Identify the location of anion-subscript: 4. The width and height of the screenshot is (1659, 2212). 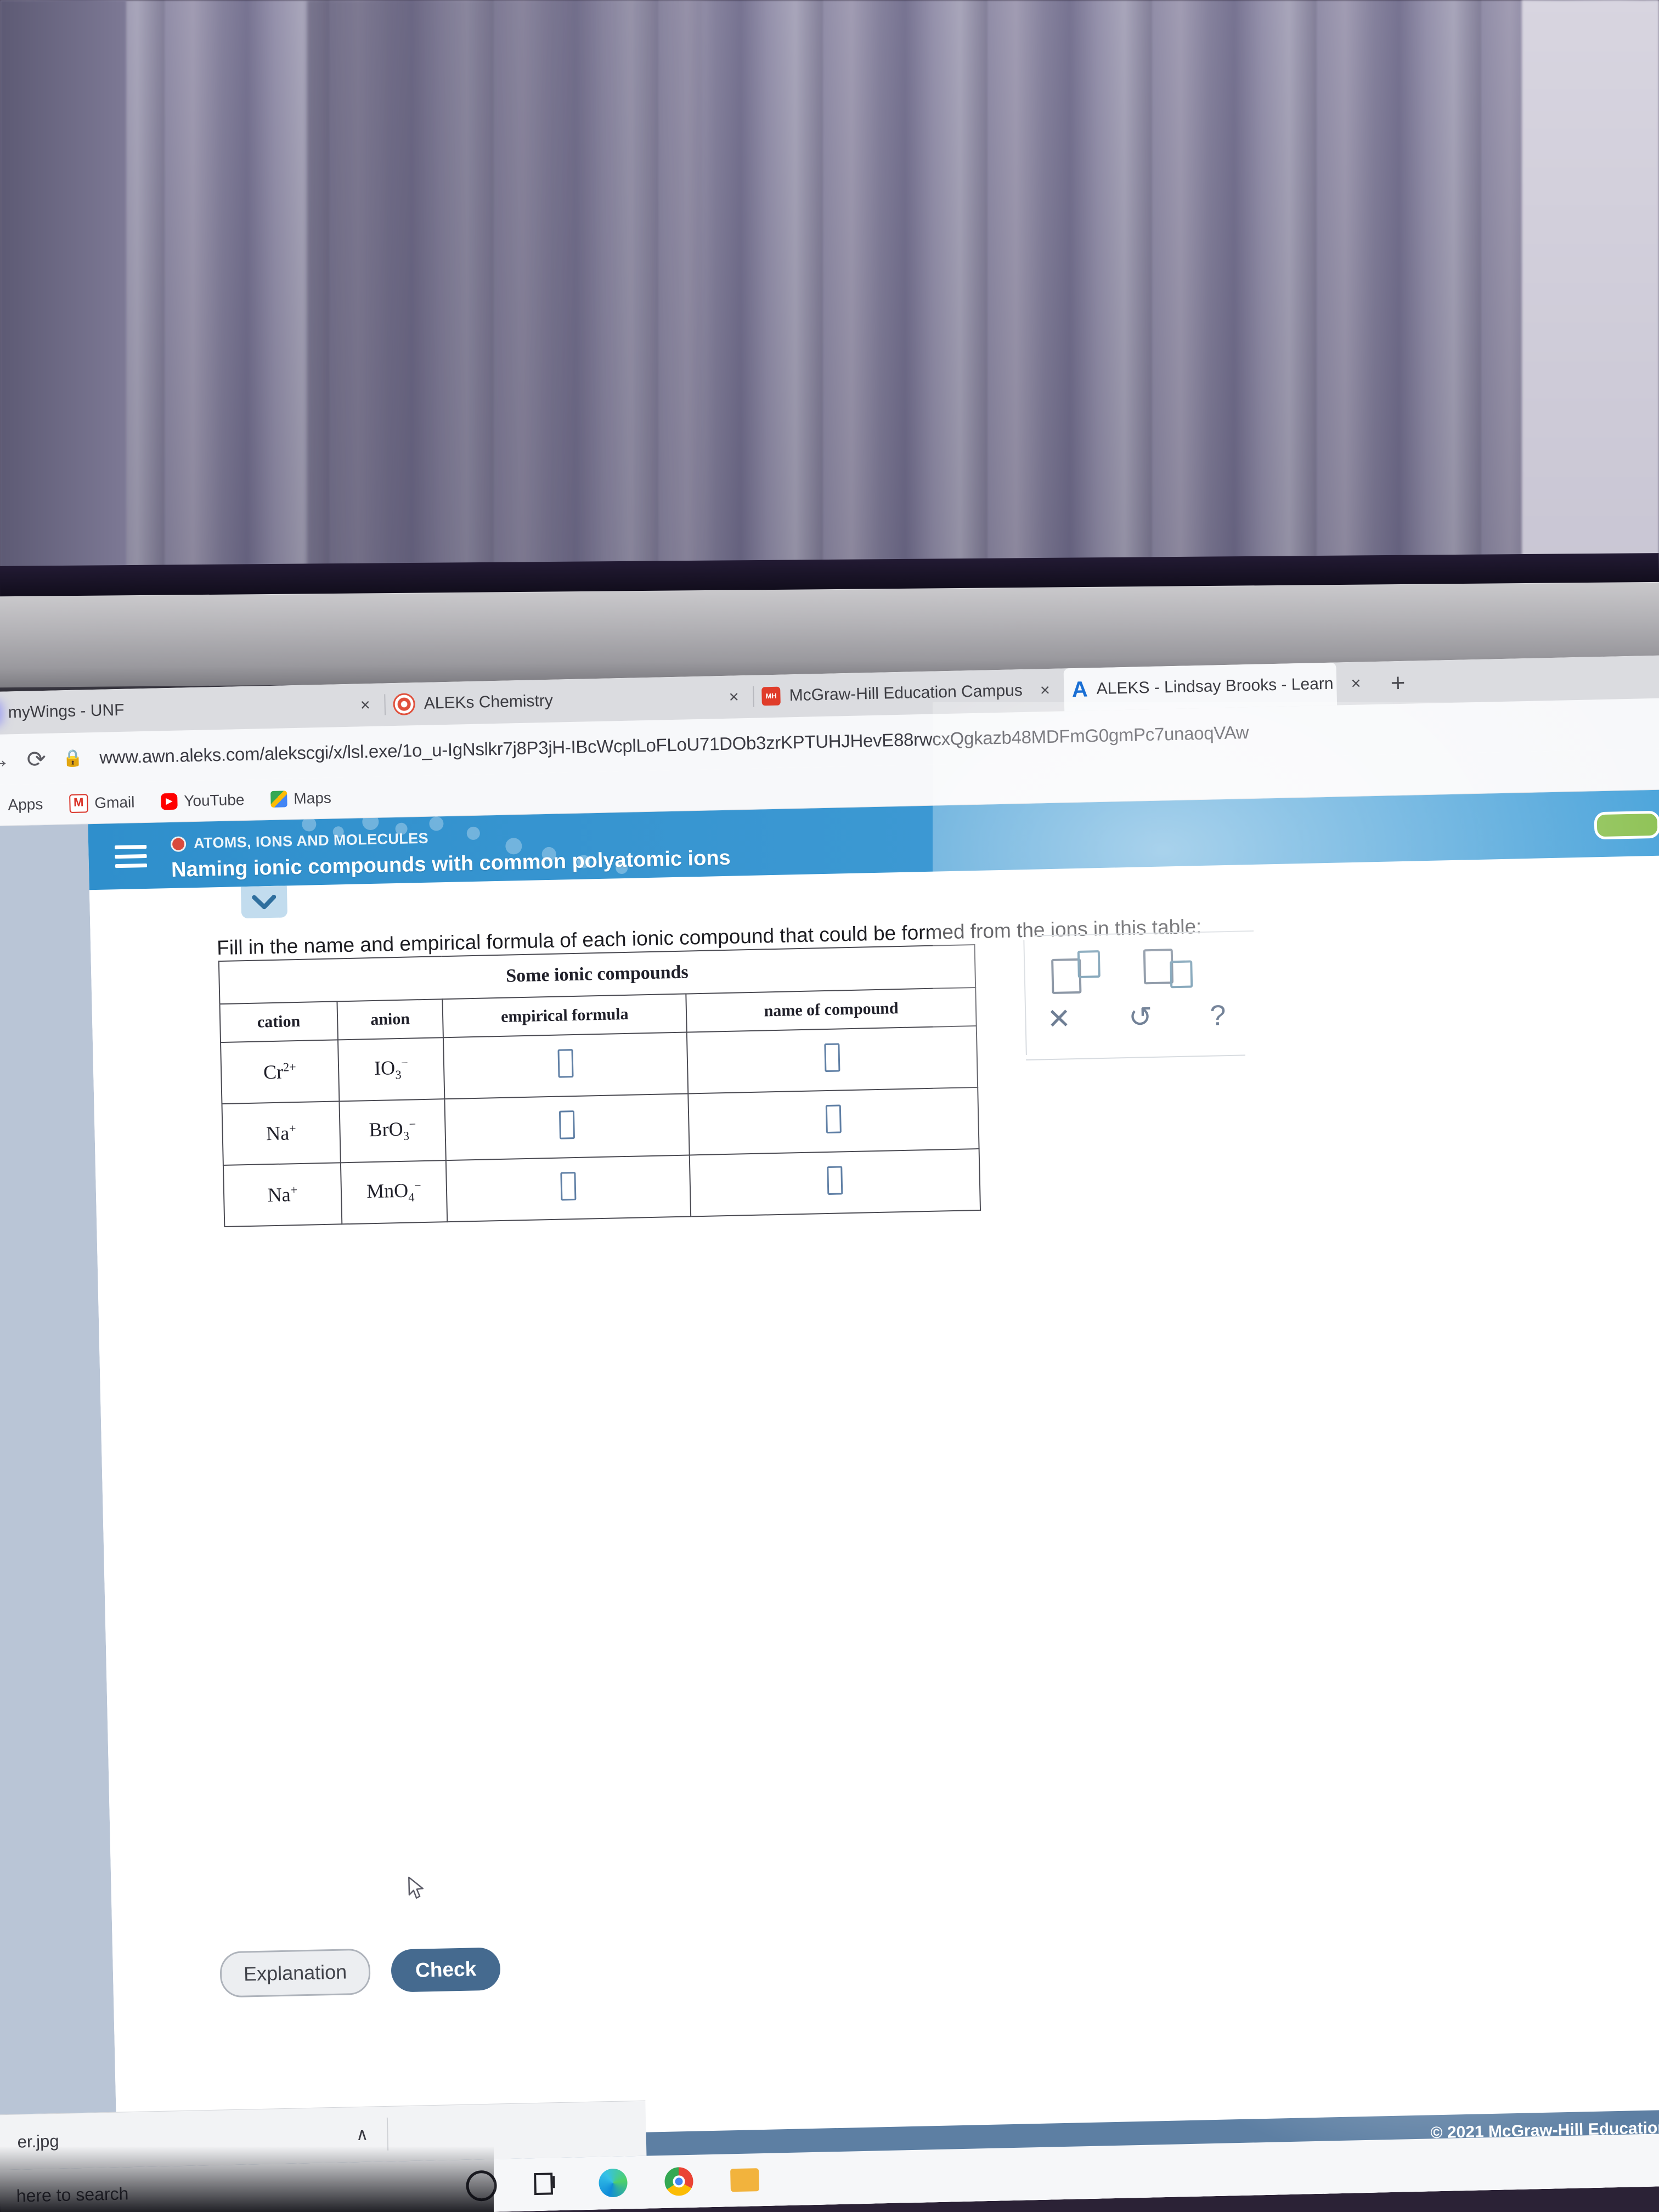
(411, 1197).